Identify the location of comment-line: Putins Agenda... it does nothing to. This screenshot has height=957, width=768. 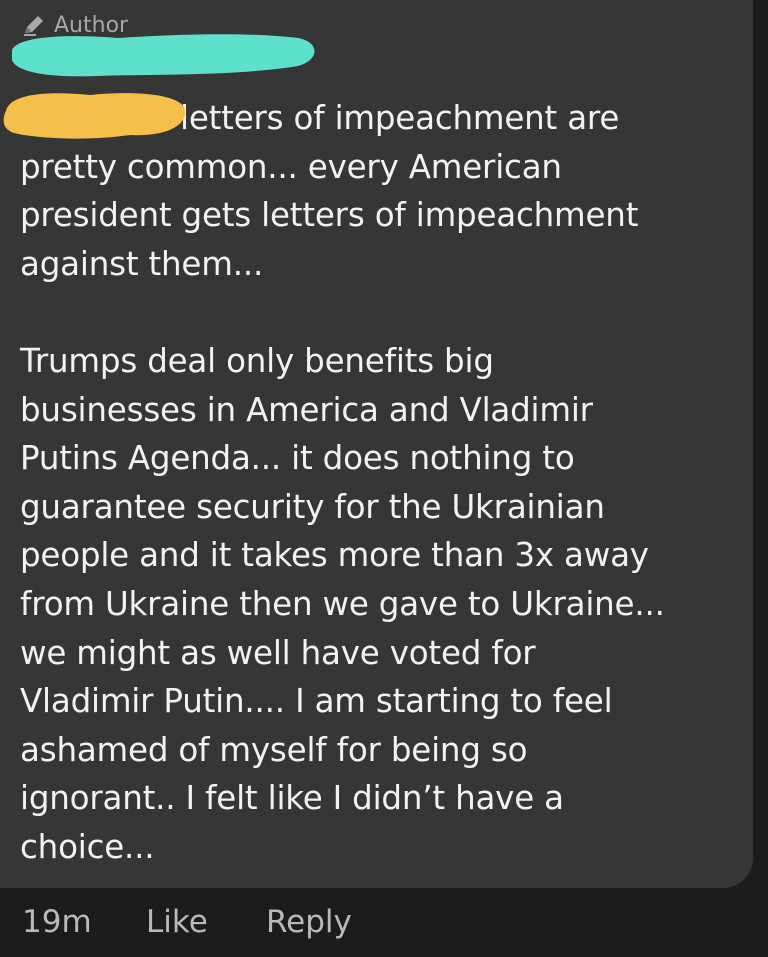
(297, 458).